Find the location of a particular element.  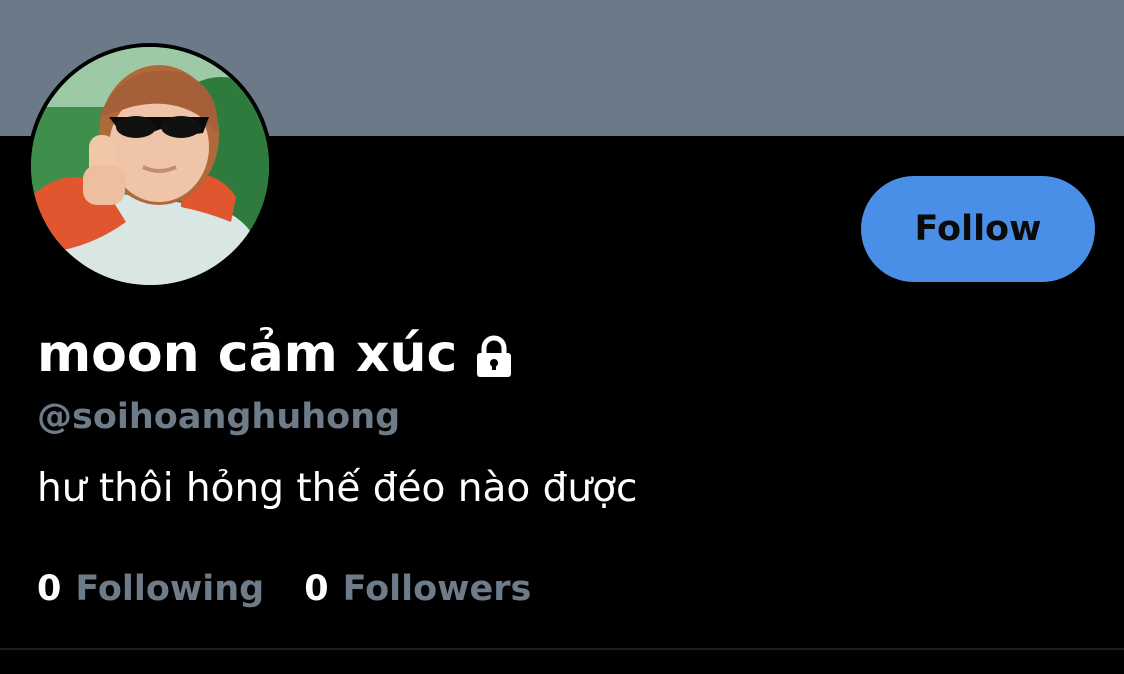

lock-icon is located at coordinates (494, 354).